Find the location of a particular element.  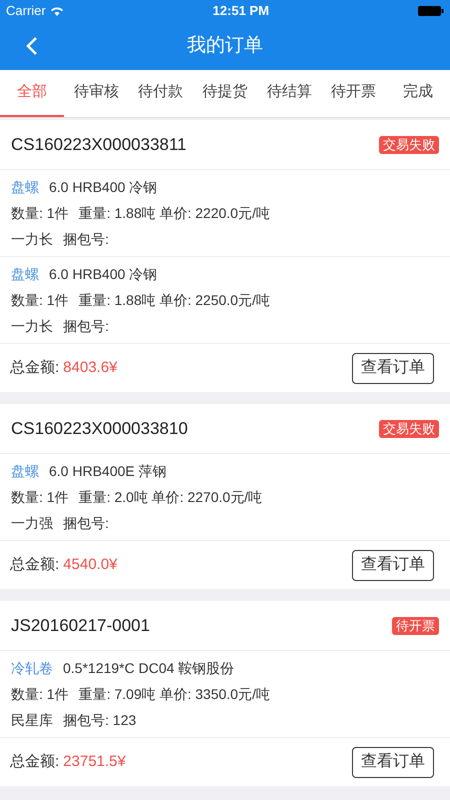

battery-icon is located at coordinates (431, 11).